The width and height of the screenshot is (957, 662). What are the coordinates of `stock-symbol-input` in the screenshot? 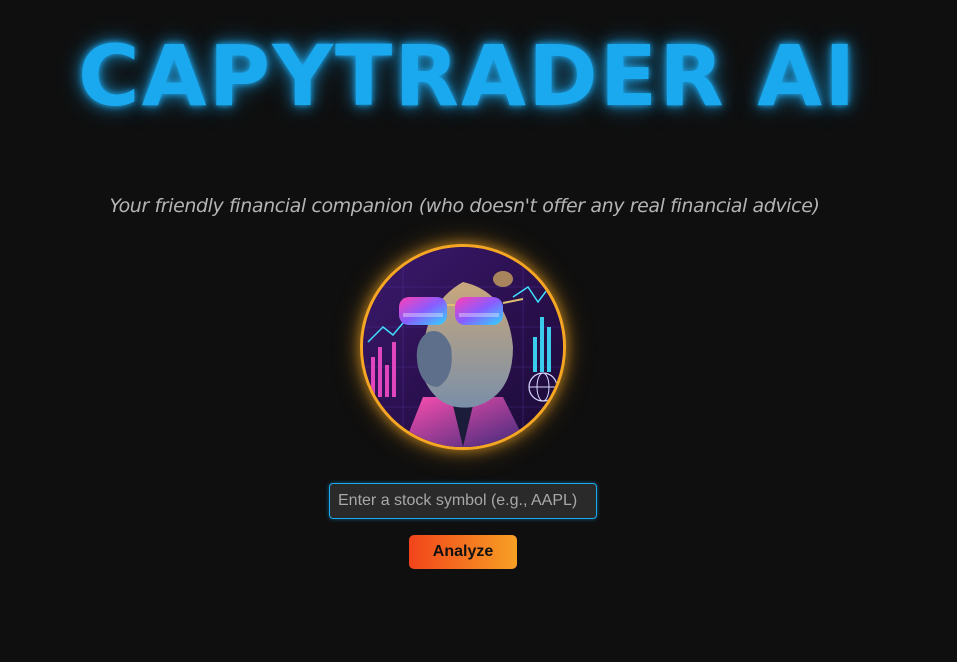 It's located at (463, 501).